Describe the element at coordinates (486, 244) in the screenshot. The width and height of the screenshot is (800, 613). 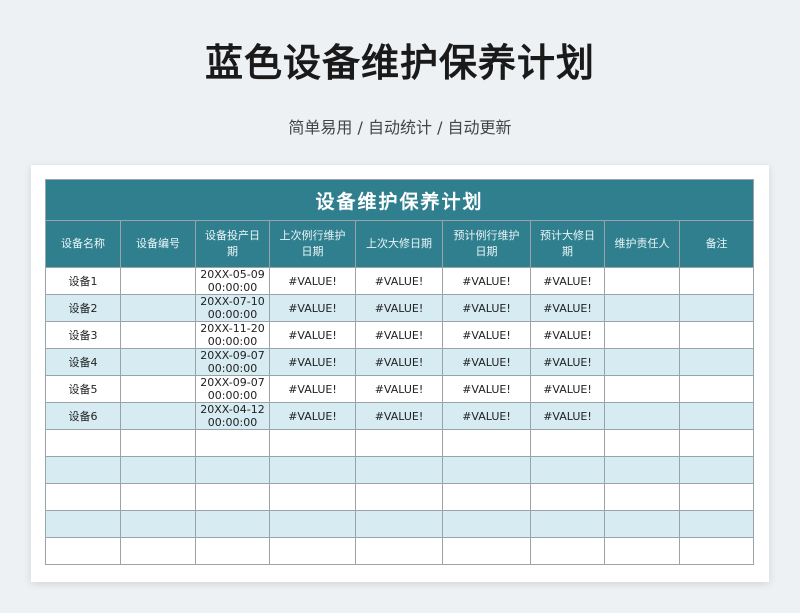
I see `column-header: 预计例行维护日期` at that location.